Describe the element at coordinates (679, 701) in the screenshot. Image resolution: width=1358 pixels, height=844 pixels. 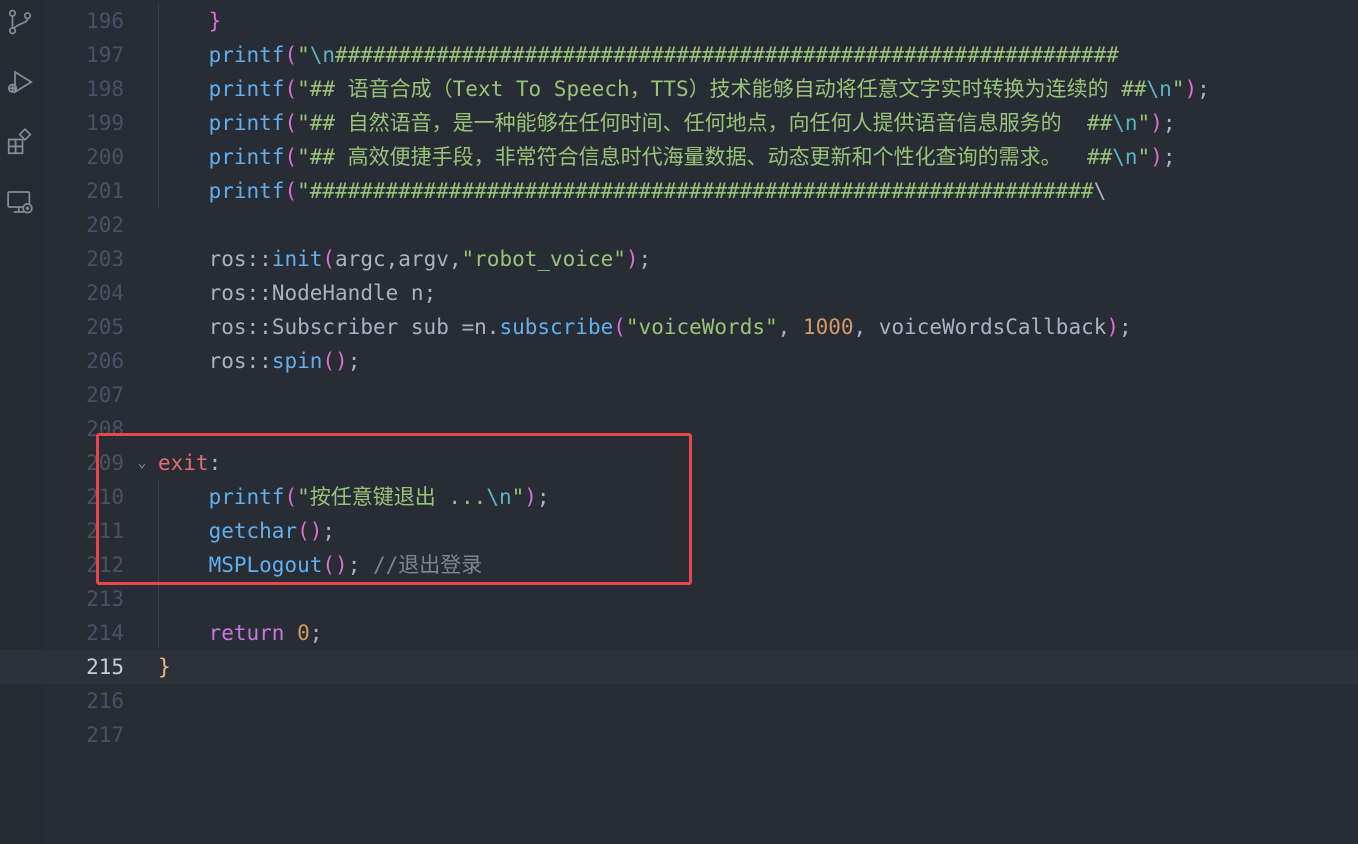
I see `code-line: 216` at that location.